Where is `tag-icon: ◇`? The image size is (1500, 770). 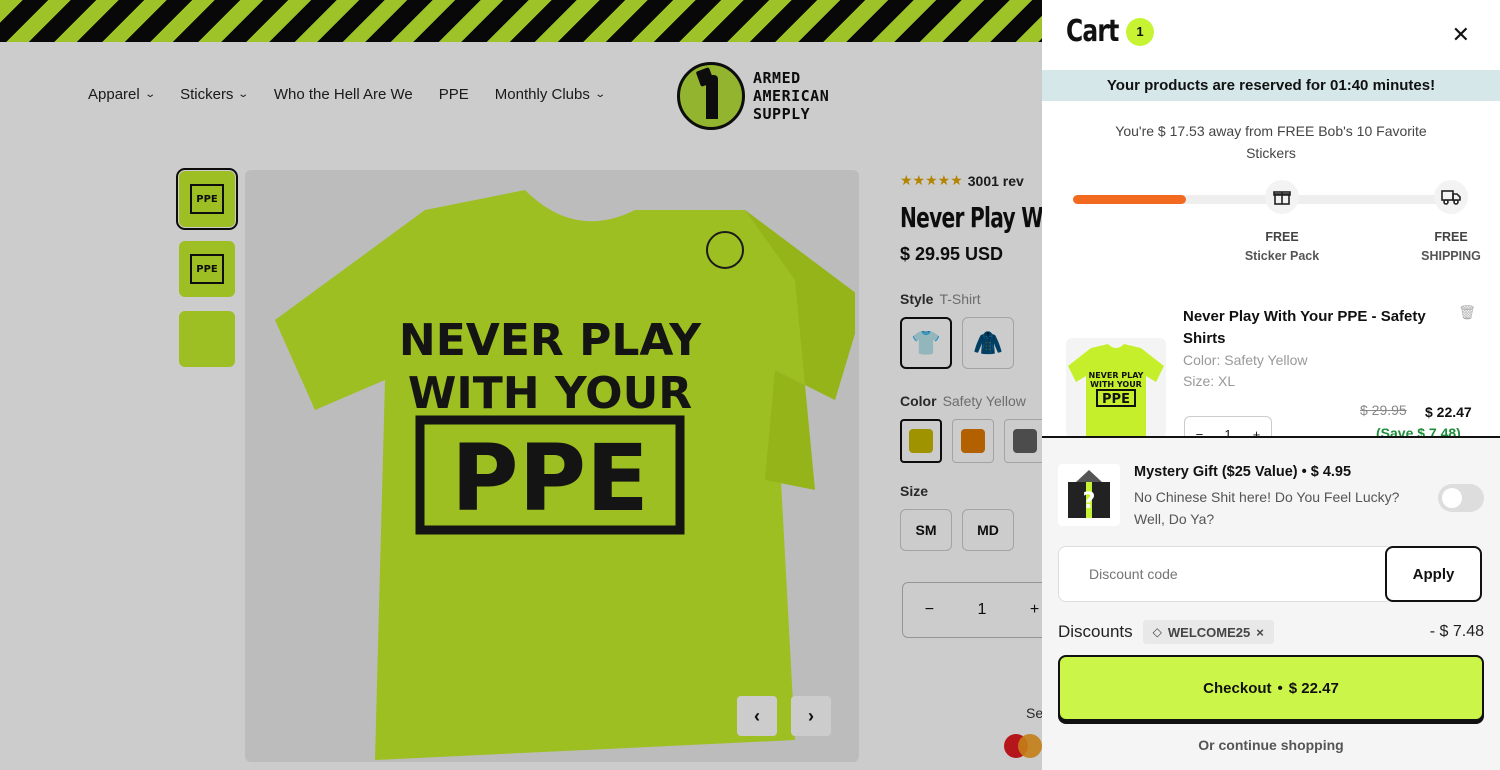
tag-icon: ◇ is located at coordinates (1157, 632).